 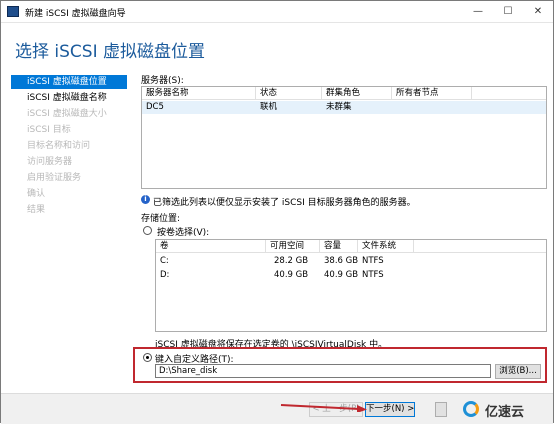 I want to click on create-button-partial, so click(x=441, y=409).